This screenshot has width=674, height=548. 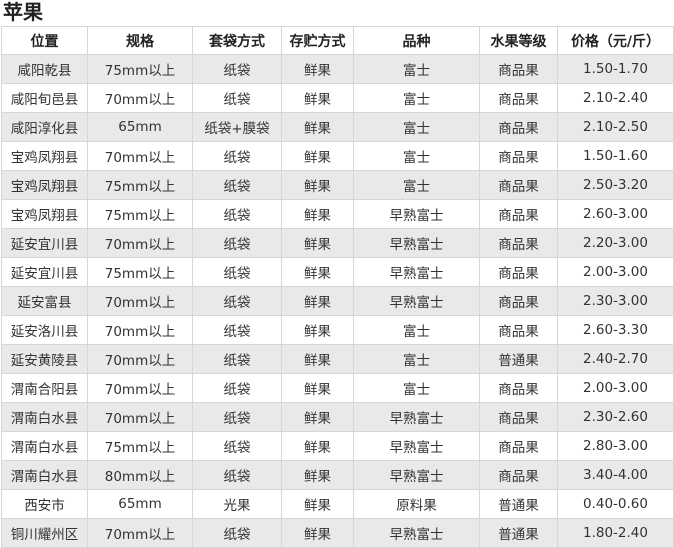 I want to click on cell-location: 延安宜川县, so click(x=44, y=272).